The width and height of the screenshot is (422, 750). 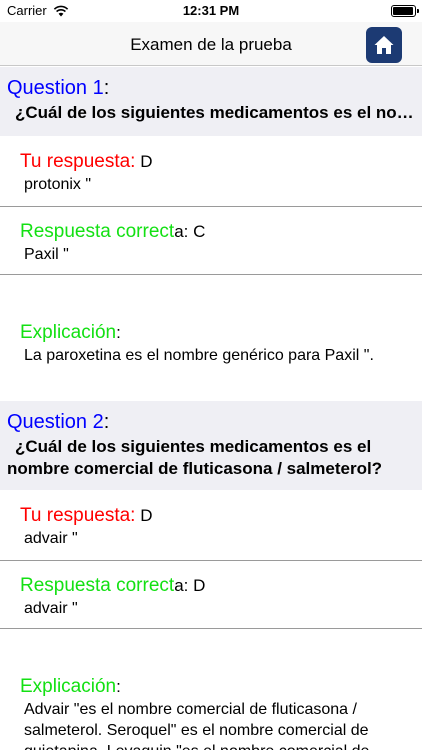 What do you see at coordinates (46, 254) in the screenshot?
I see `correct-answer-text: Paxil "` at bounding box center [46, 254].